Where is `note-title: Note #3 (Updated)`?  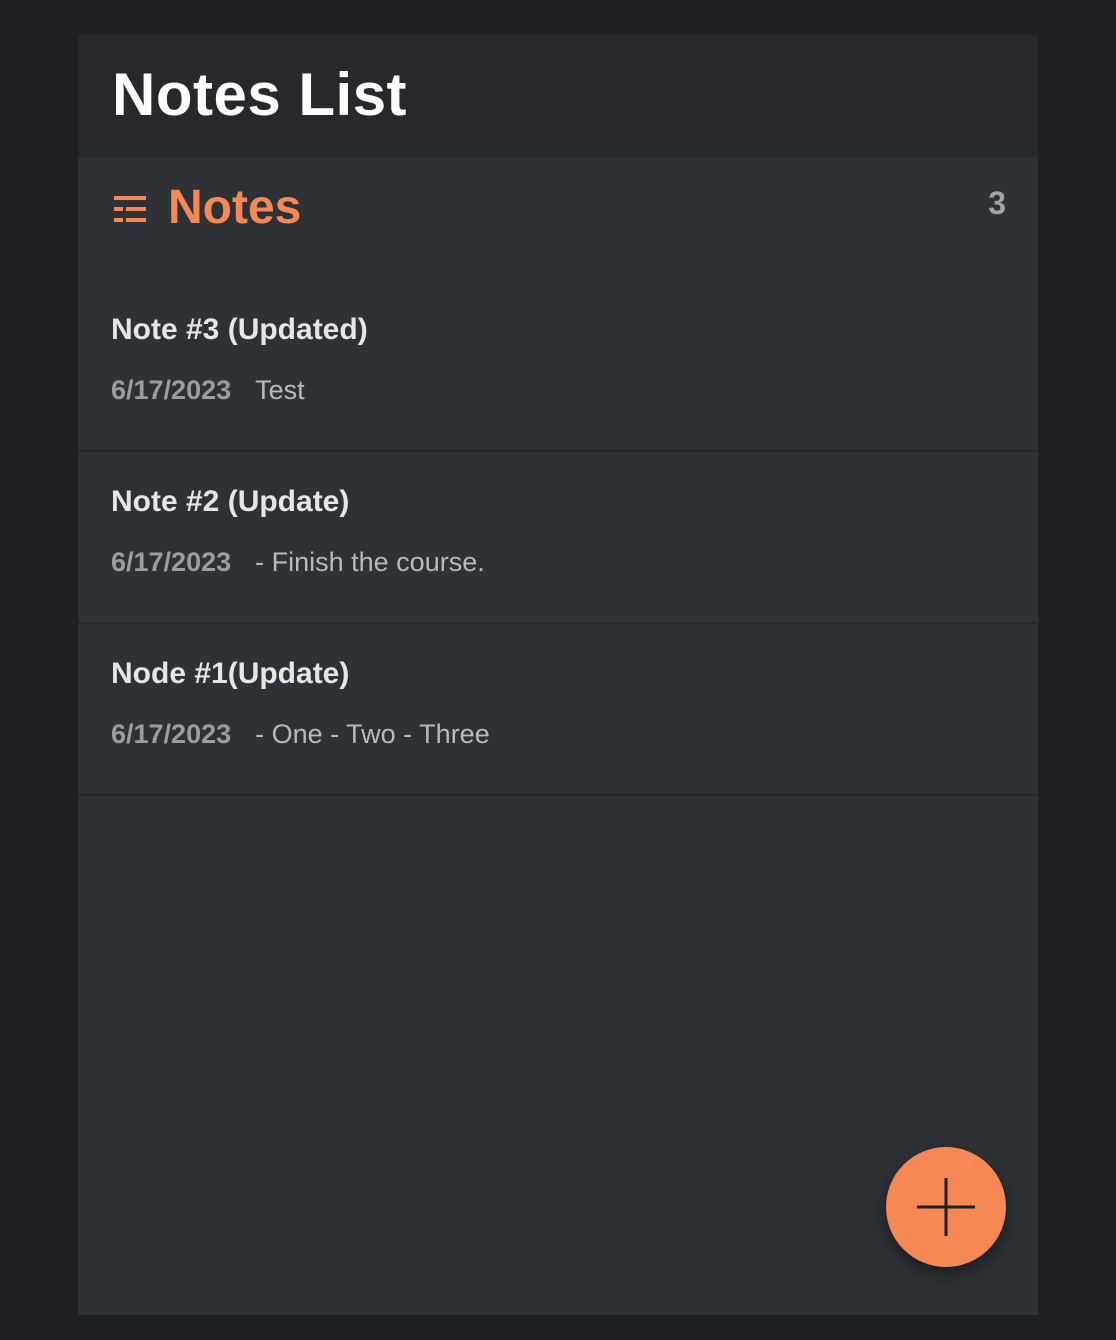 note-title: Note #3 (Updated) is located at coordinates (239, 329).